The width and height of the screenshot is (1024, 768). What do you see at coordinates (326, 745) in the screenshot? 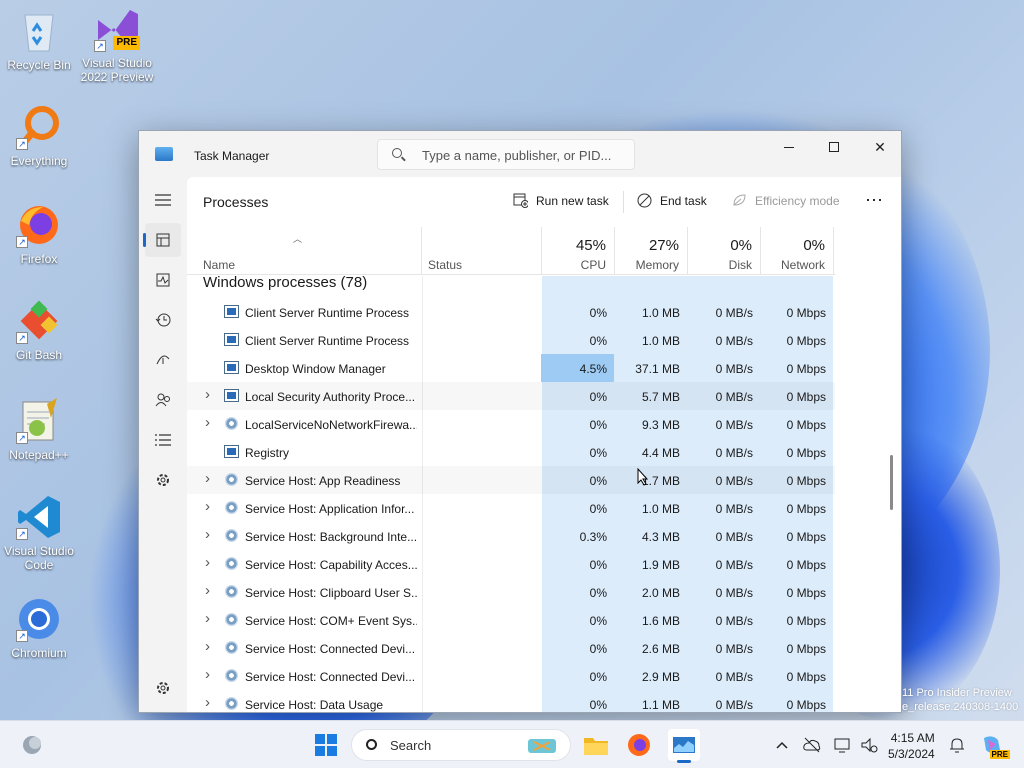
I see `start-button` at bounding box center [326, 745].